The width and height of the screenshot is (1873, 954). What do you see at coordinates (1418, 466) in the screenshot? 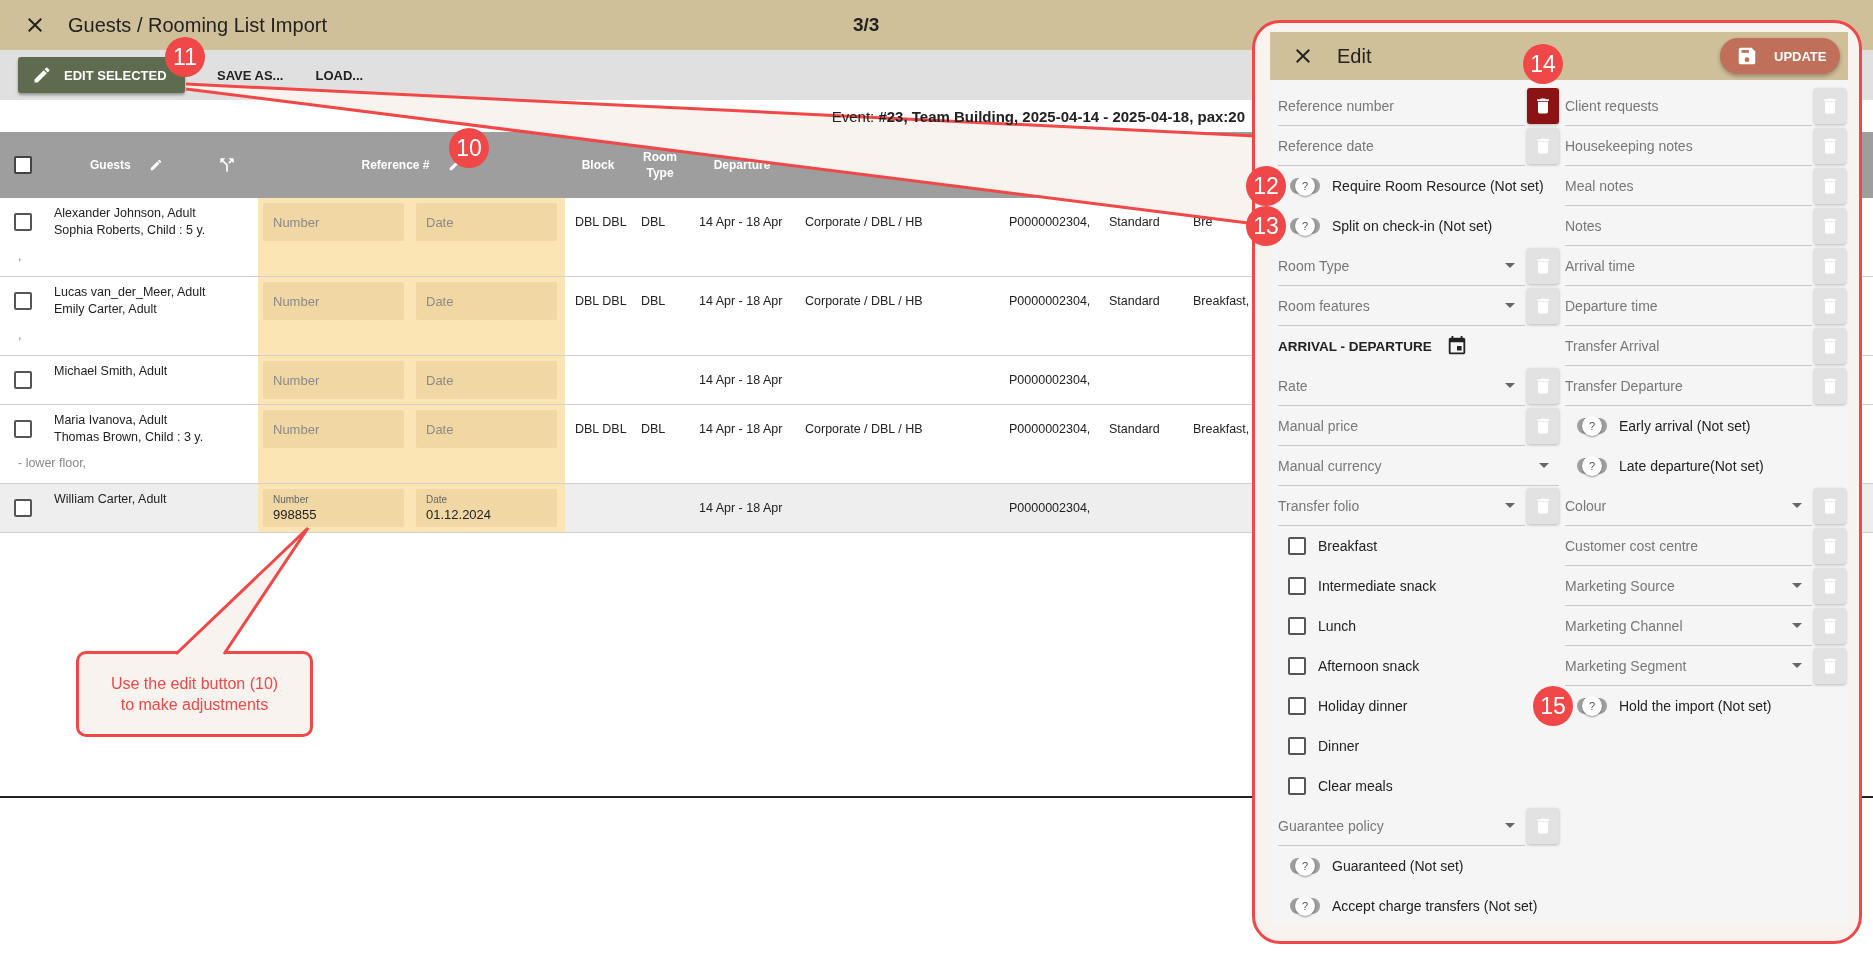
I see `dropdown-field: Manual currency` at bounding box center [1418, 466].